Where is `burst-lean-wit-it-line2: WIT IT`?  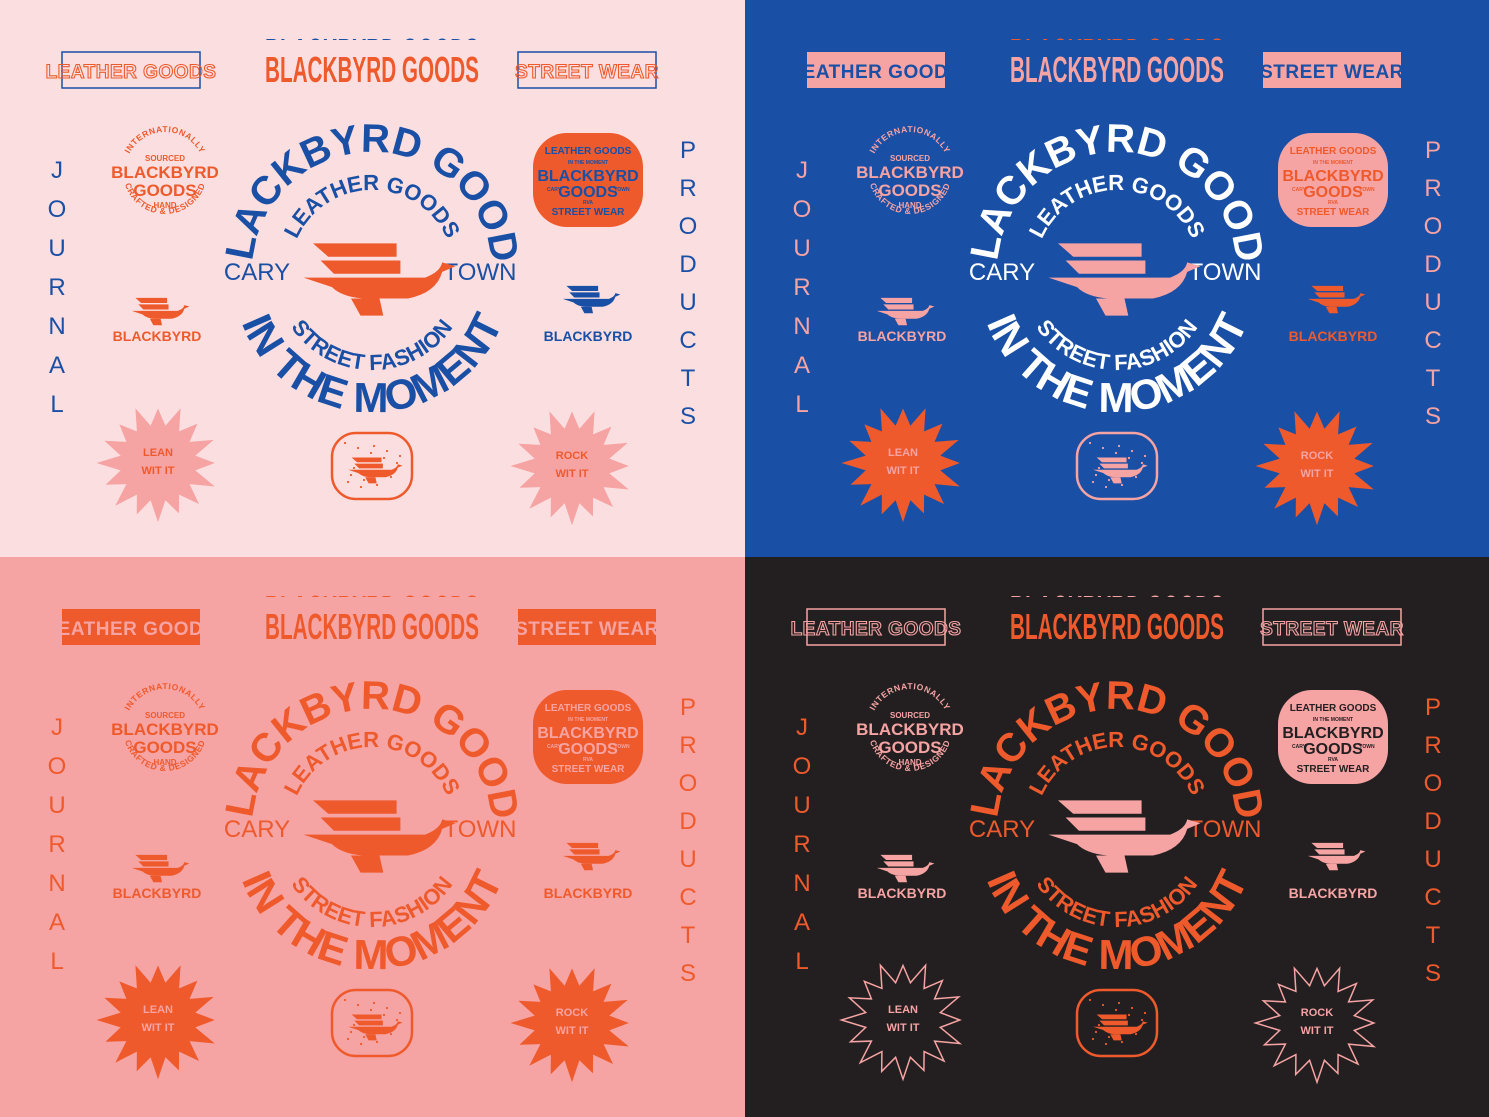 burst-lean-wit-it-line2: WIT IT is located at coordinates (158, 471).